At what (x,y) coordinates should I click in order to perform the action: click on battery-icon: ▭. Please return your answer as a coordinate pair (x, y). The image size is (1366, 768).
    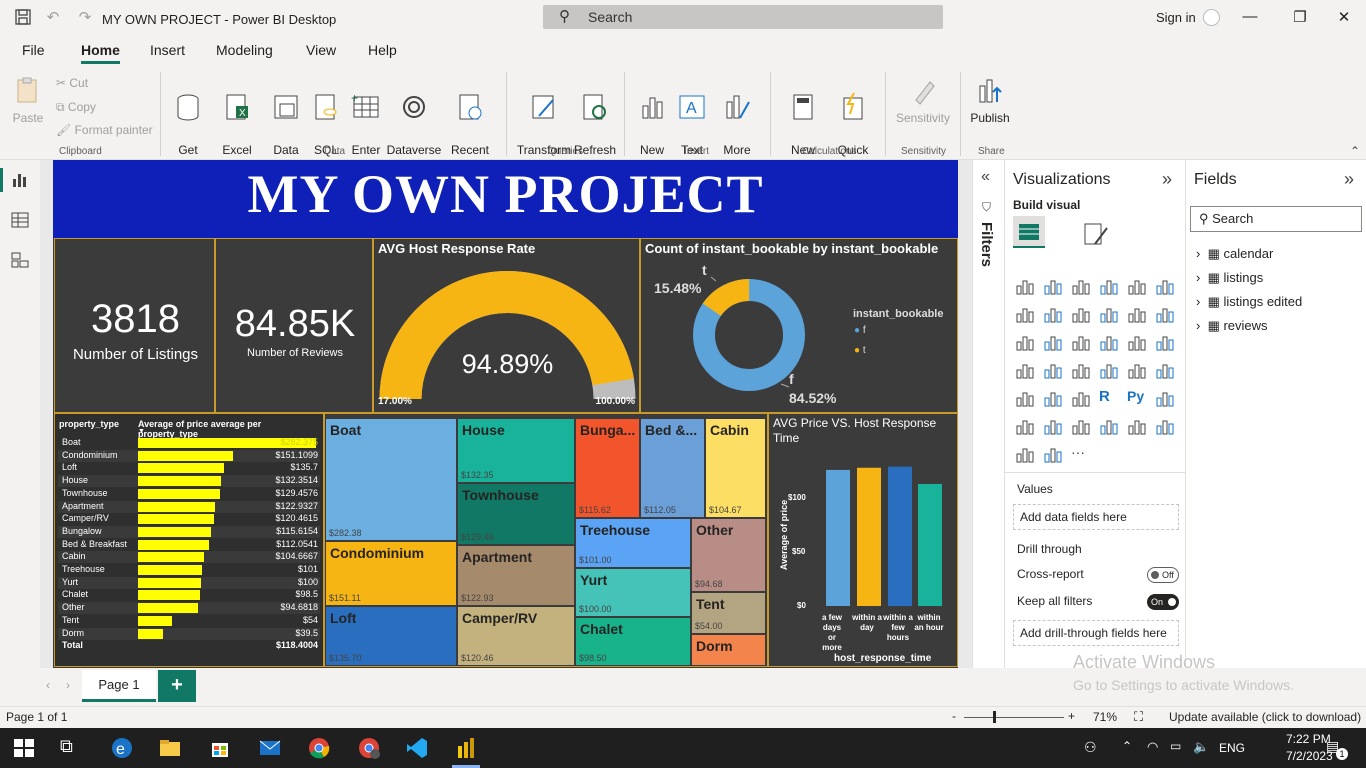
    Looking at the image, I should click on (1175, 746).